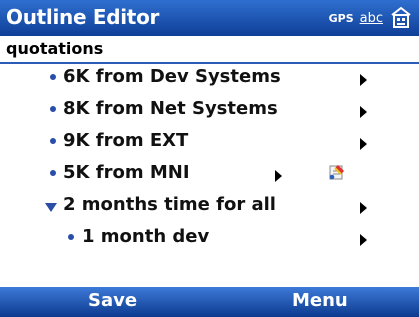 The height and width of the screenshot is (317, 419). Describe the element at coordinates (172, 76) in the screenshot. I see `outline-item-label: 6K from Dev Systems` at that location.